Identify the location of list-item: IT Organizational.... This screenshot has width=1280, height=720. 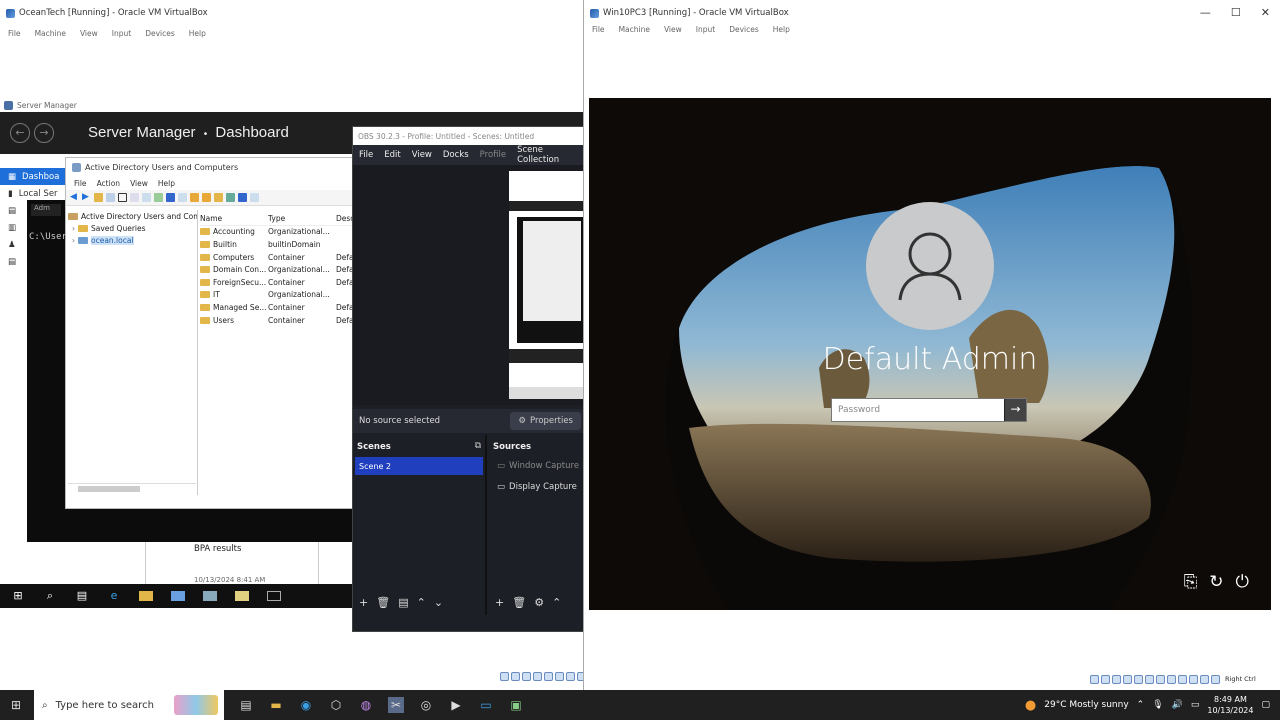
(276, 295).